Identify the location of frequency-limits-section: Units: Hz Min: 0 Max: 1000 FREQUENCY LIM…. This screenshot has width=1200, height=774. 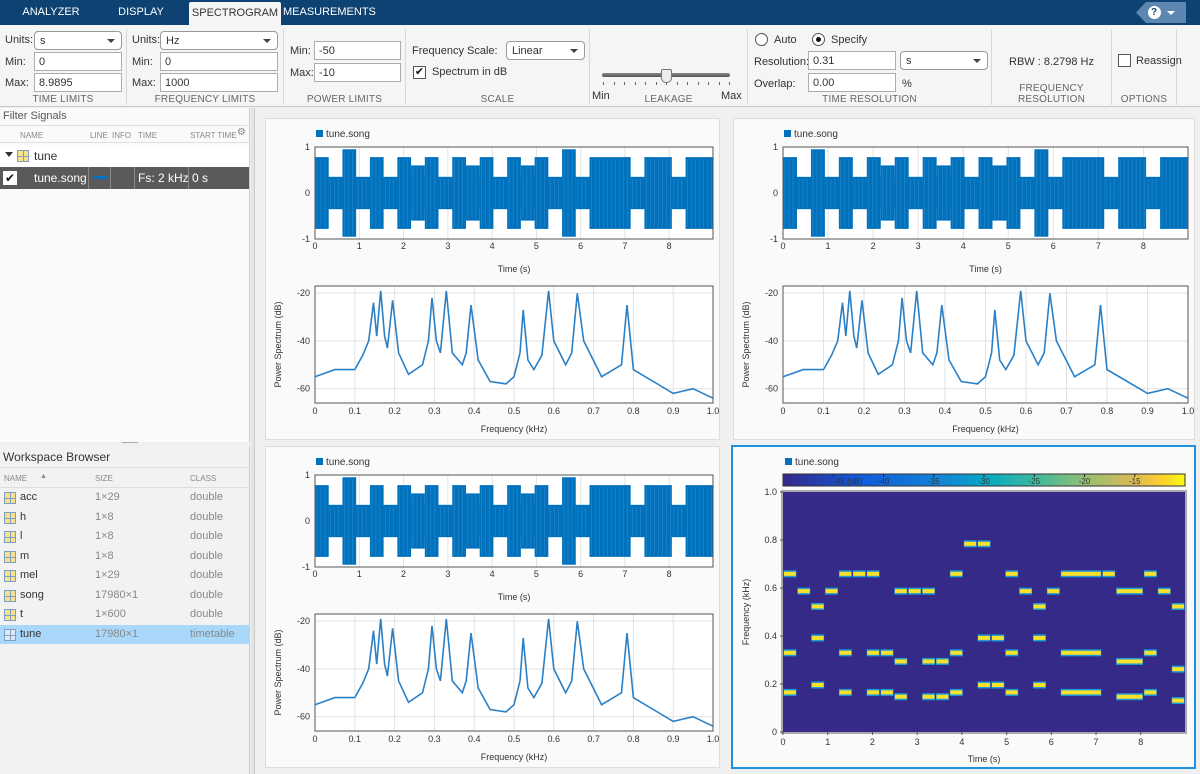
(205, 67).